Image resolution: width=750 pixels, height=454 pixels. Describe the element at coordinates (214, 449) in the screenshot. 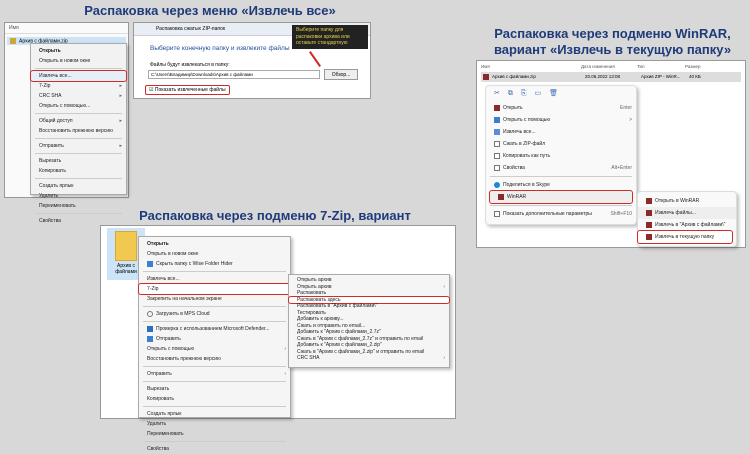

I see `menu-properties: Свойства` at that location.